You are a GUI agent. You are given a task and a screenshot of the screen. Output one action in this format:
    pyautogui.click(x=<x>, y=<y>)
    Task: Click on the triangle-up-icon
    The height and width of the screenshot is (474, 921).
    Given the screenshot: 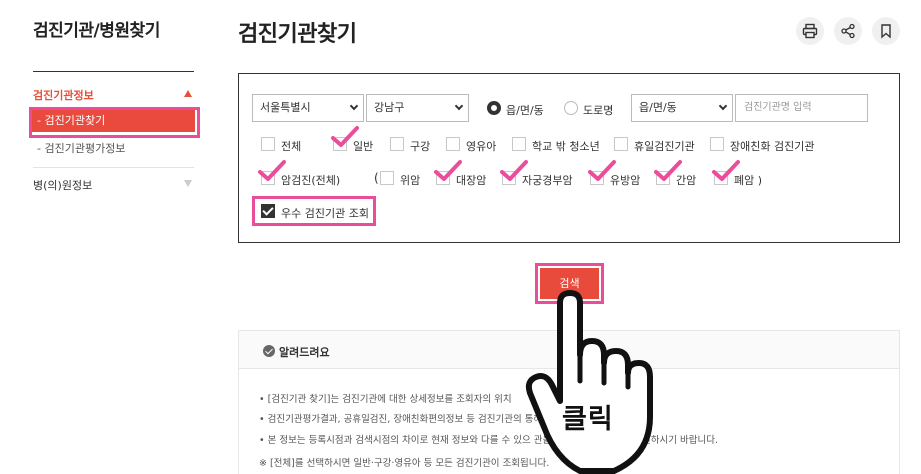 What is the action you would take?
    pyautogui.click(x=188, y=93)
    